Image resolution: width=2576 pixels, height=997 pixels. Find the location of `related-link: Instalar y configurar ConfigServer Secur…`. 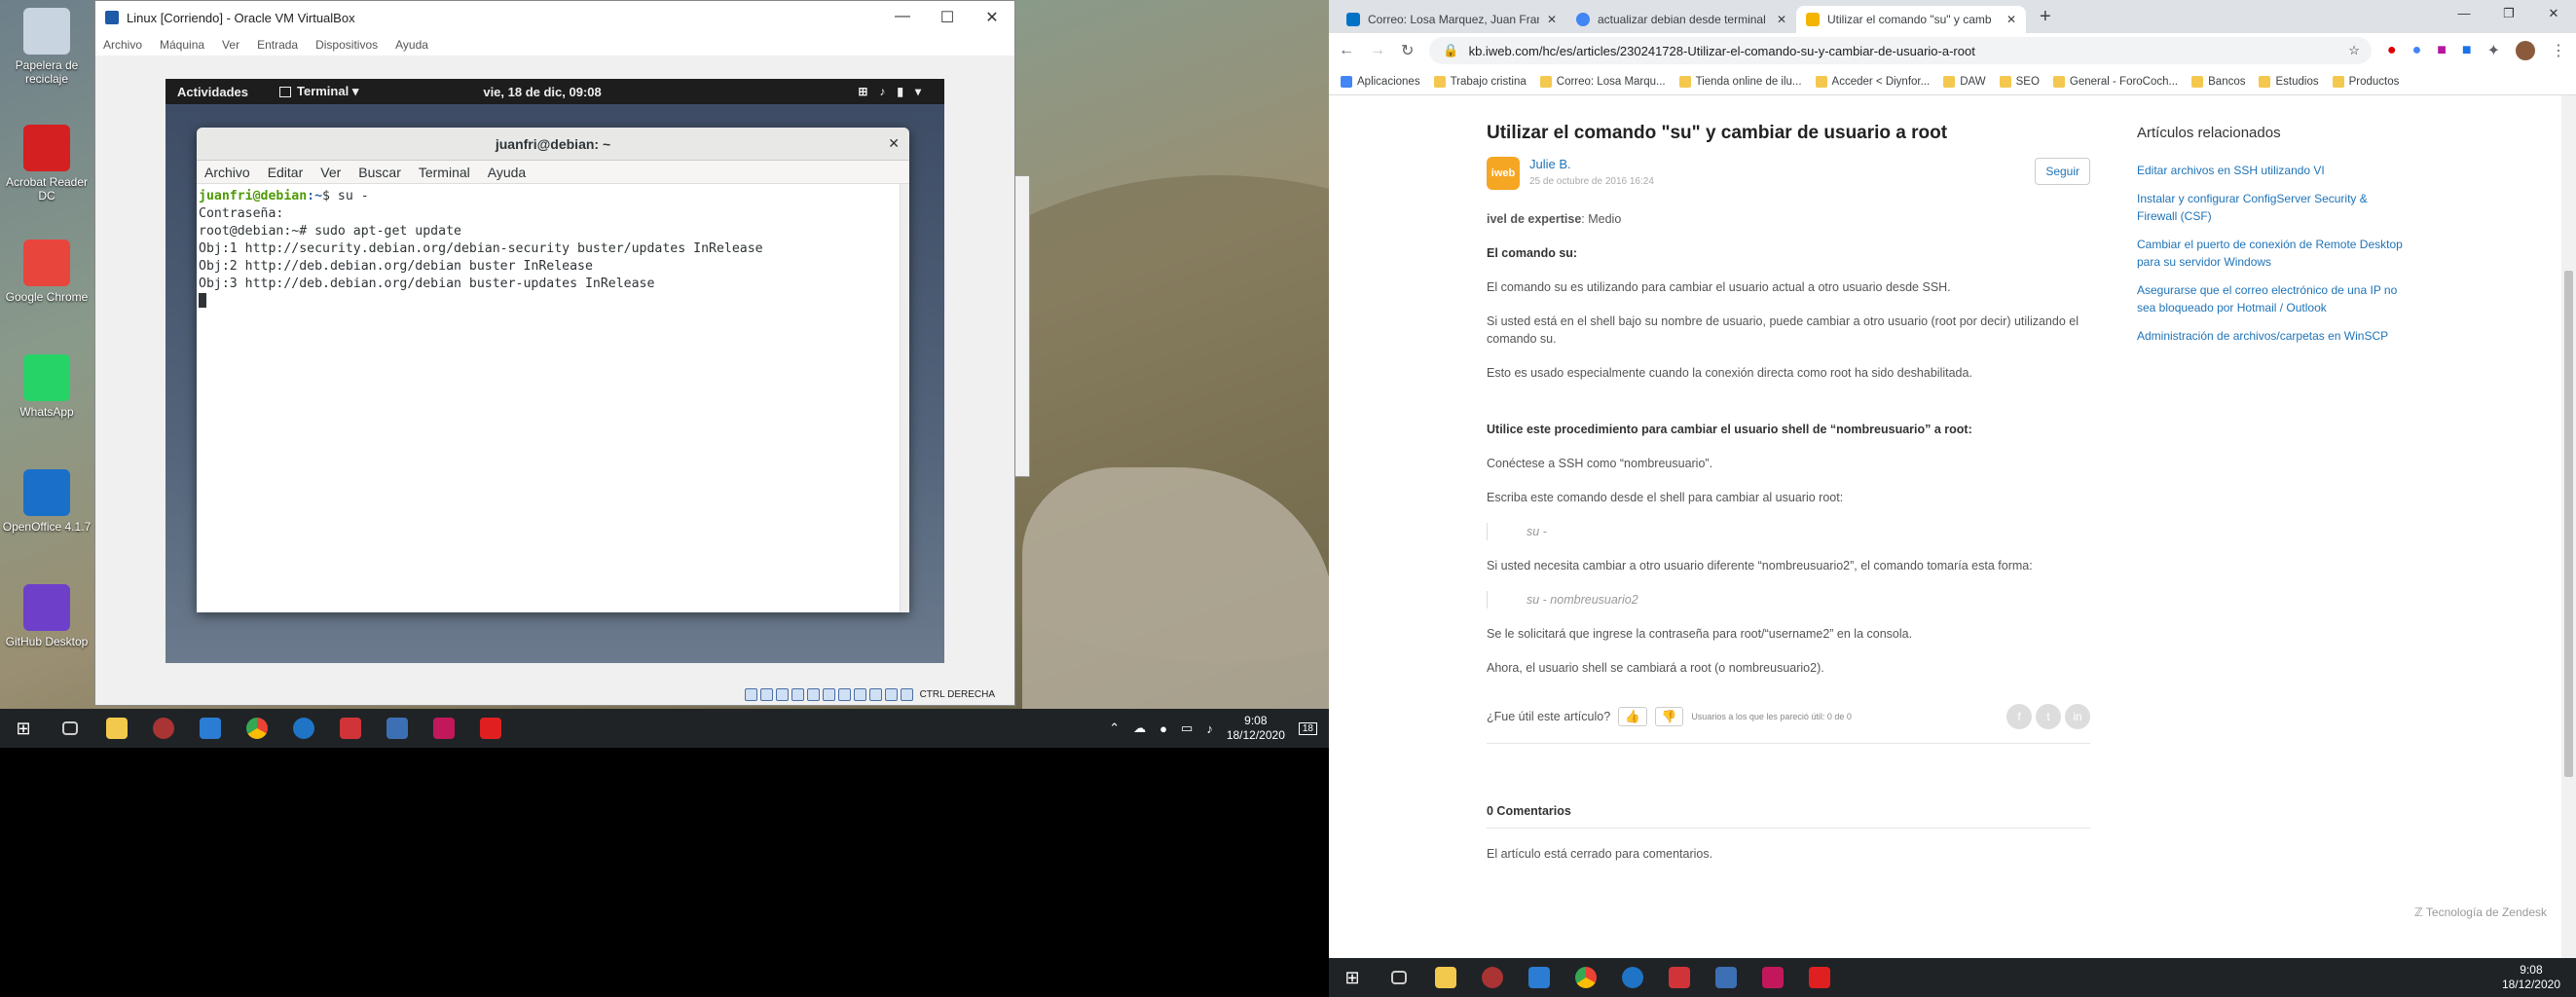

related-link: Instalar y configurar ConfigServer Secur… is located at coordinates (2273, 207).